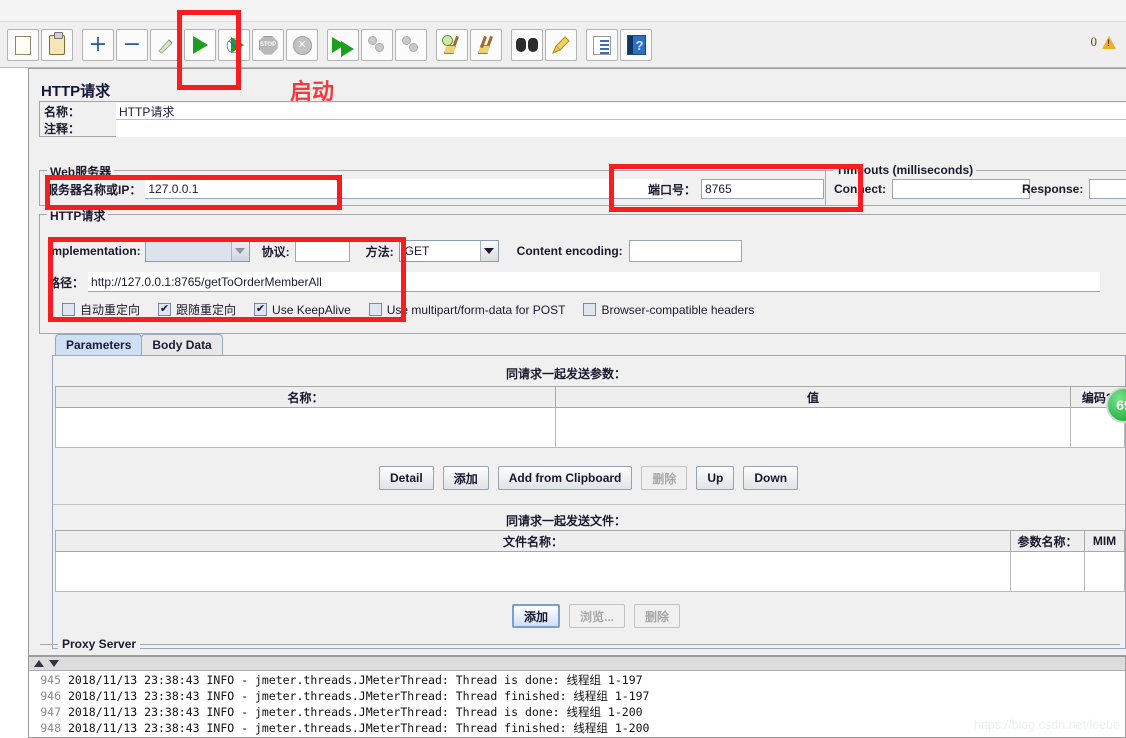 The image size is (1126, 738). Describe the element at coordinates (239, 251) in the screenshot. I see `chevron-down-icon` at that location.